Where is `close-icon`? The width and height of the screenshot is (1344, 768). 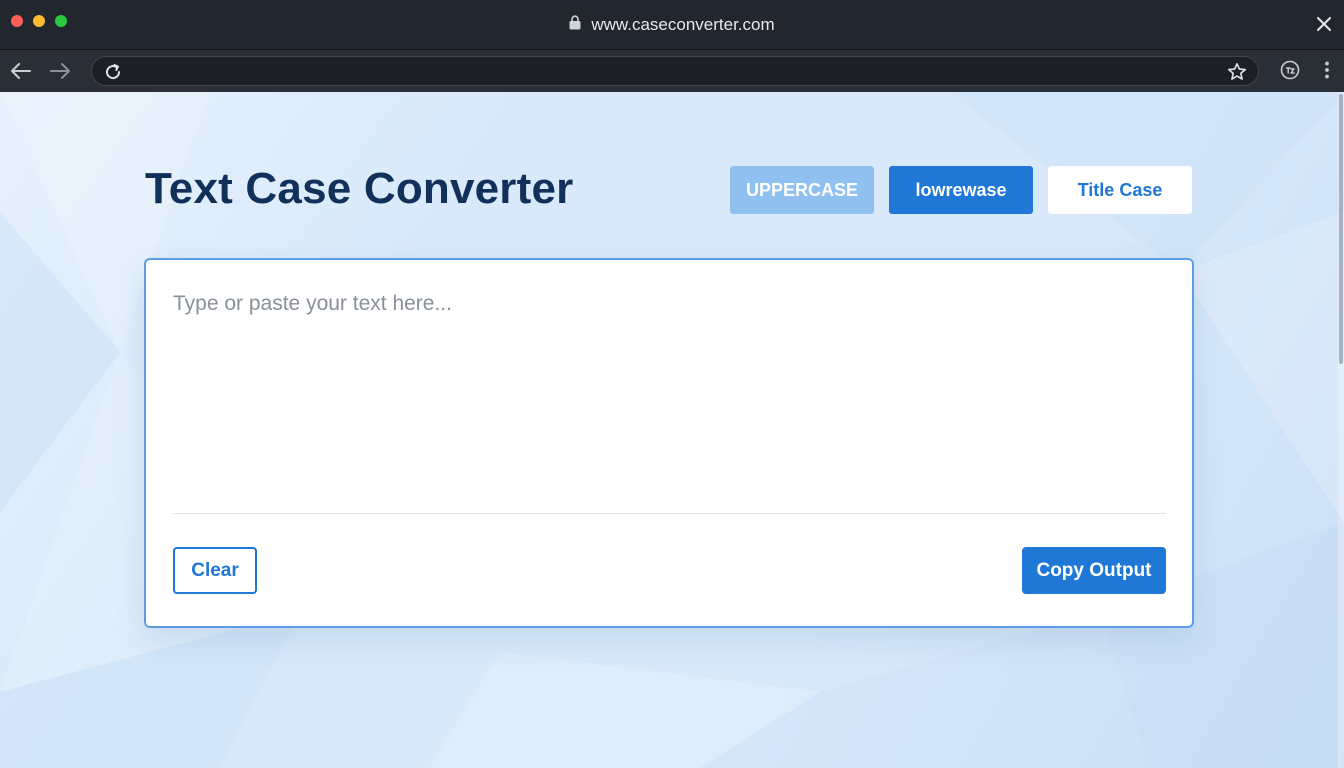
close-icon is located at coordinates (1324, 24).